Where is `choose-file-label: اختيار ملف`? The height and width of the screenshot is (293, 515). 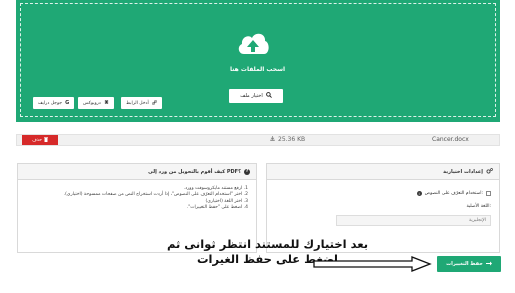 choose-file-label: اختيار ملف is located at coordinates (251, 96).